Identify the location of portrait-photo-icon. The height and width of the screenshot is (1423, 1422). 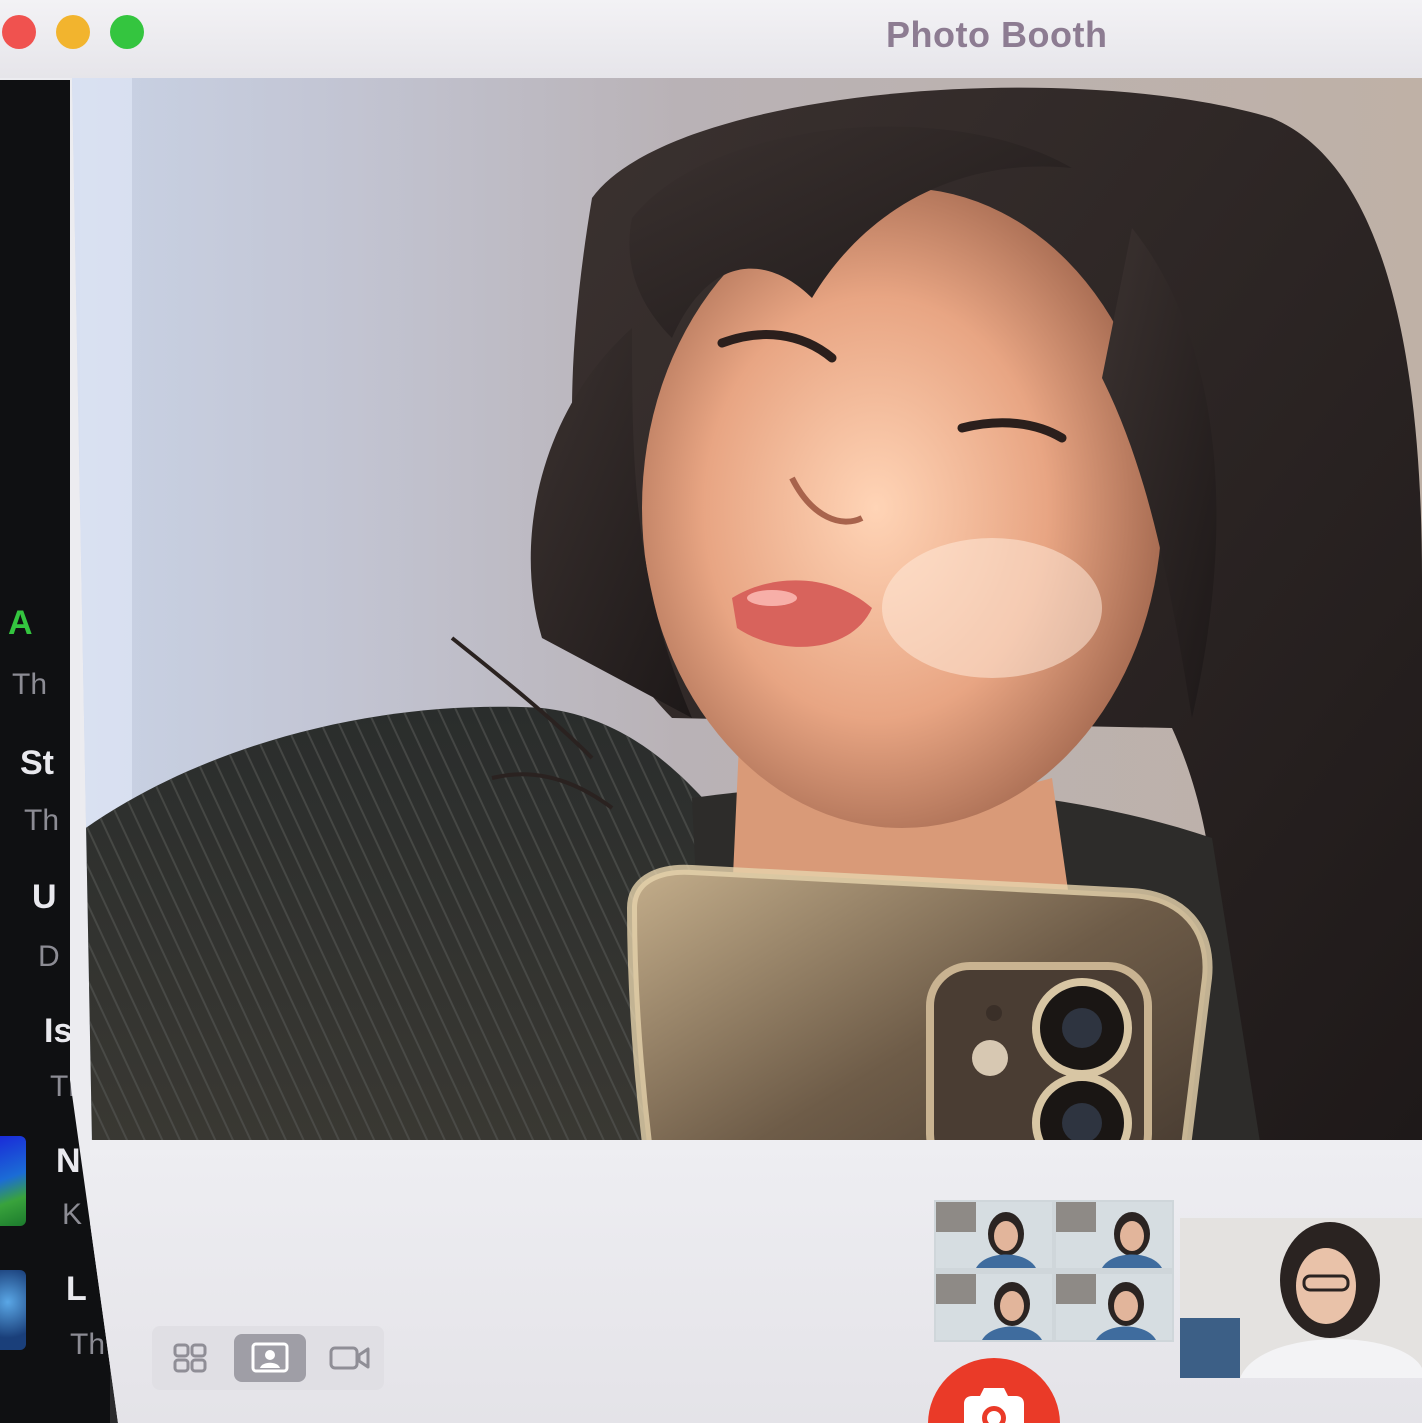
(270, 1357).